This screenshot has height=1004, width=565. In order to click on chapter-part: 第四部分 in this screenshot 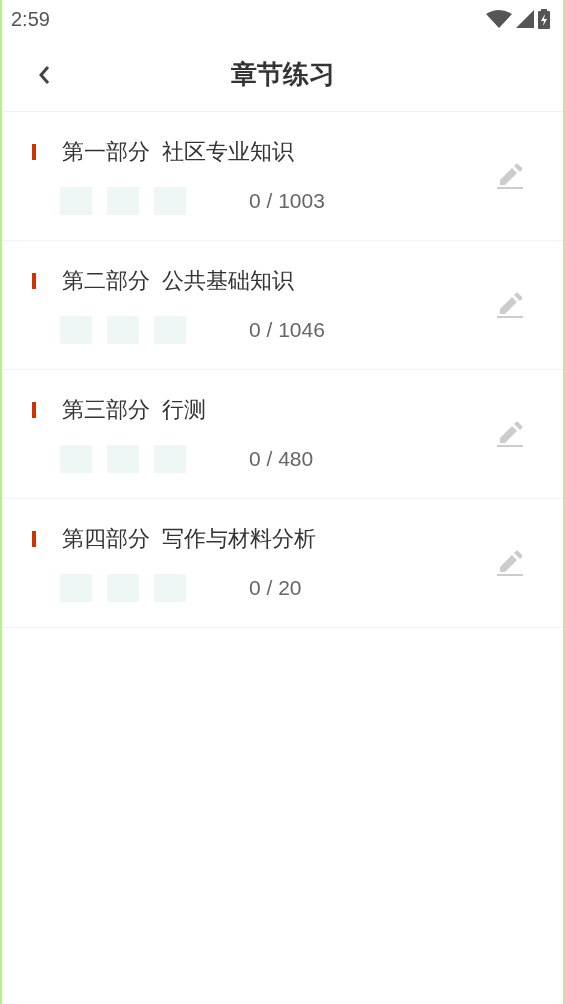, I will do `click(106, 539)`.